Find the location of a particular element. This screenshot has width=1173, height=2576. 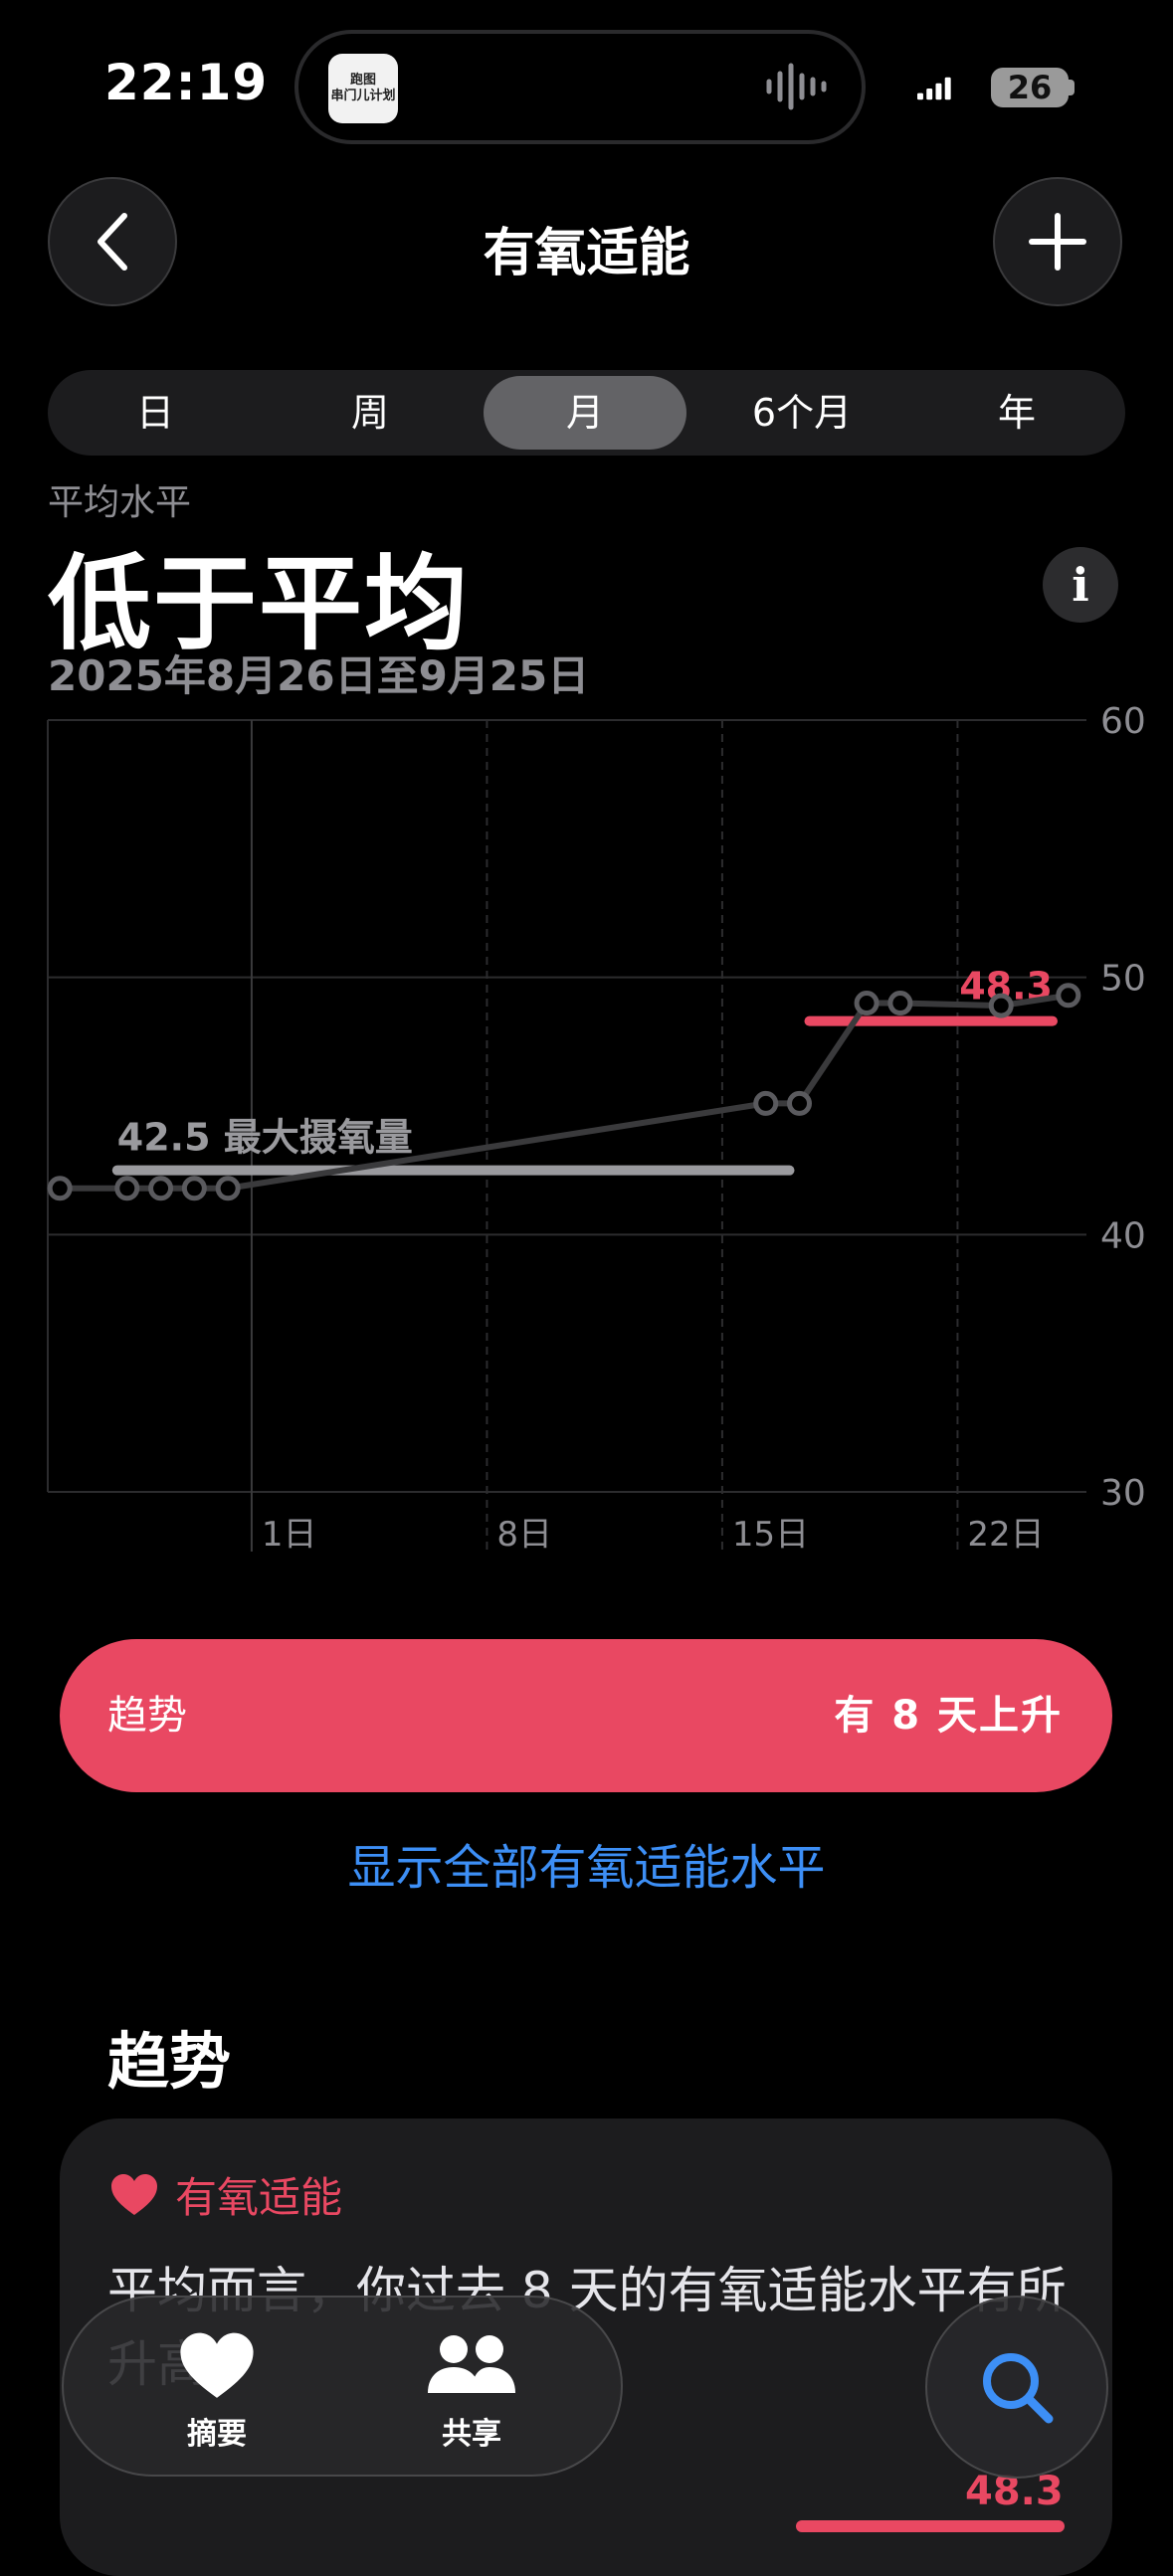

info-icon: i is located at coordinates (1080, 585).